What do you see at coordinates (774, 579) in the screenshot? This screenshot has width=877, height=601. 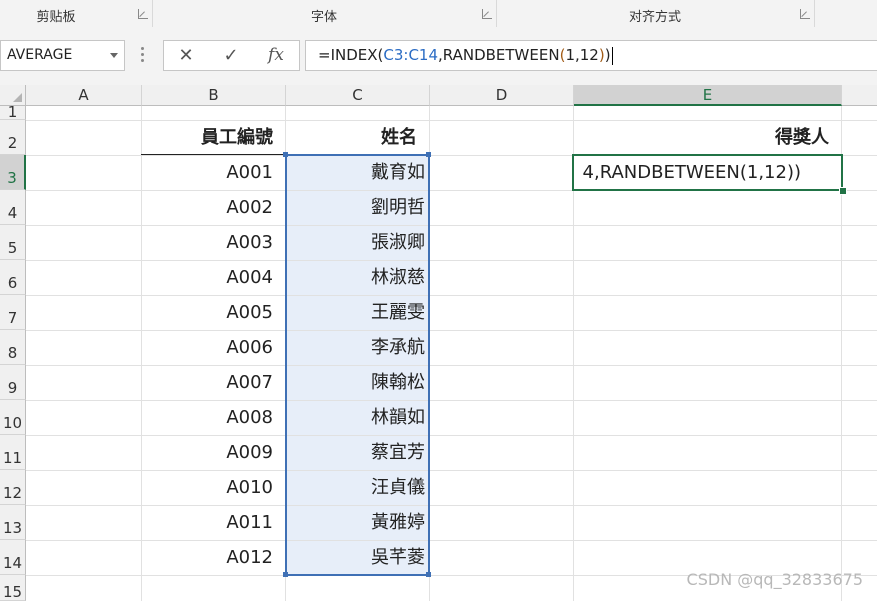 I see `watermark: CSDN @qq_32833675` at bounding box center [774, 579].